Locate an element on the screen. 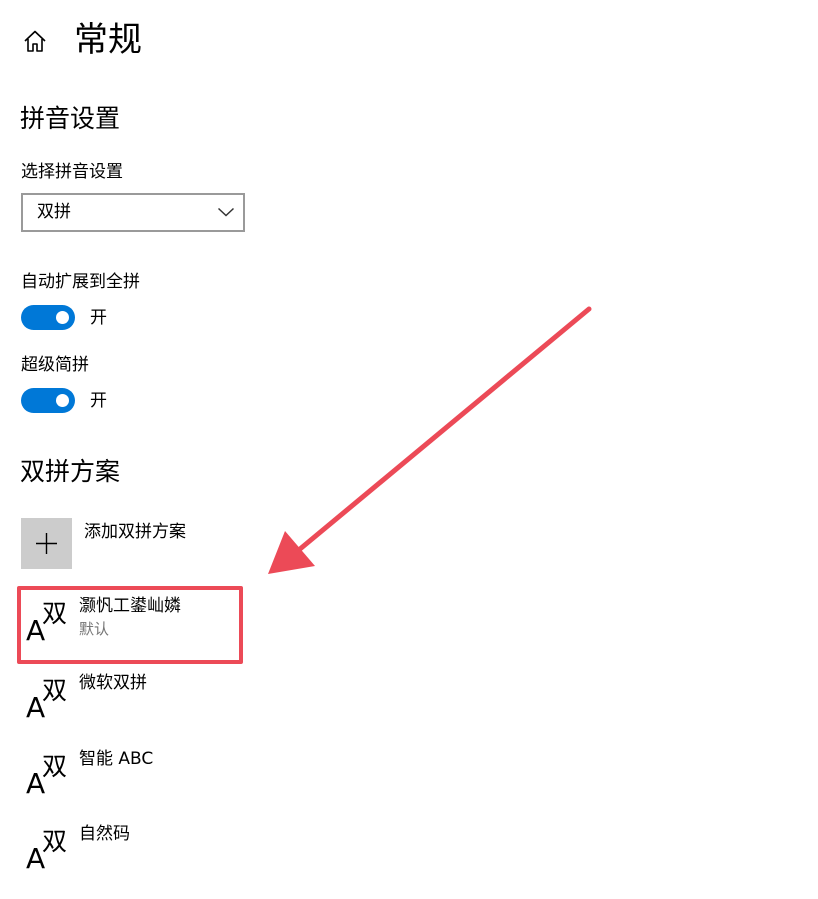 The image size is (818, 899). super-jianpin-state: 开 is located at coordinates (98, 401).